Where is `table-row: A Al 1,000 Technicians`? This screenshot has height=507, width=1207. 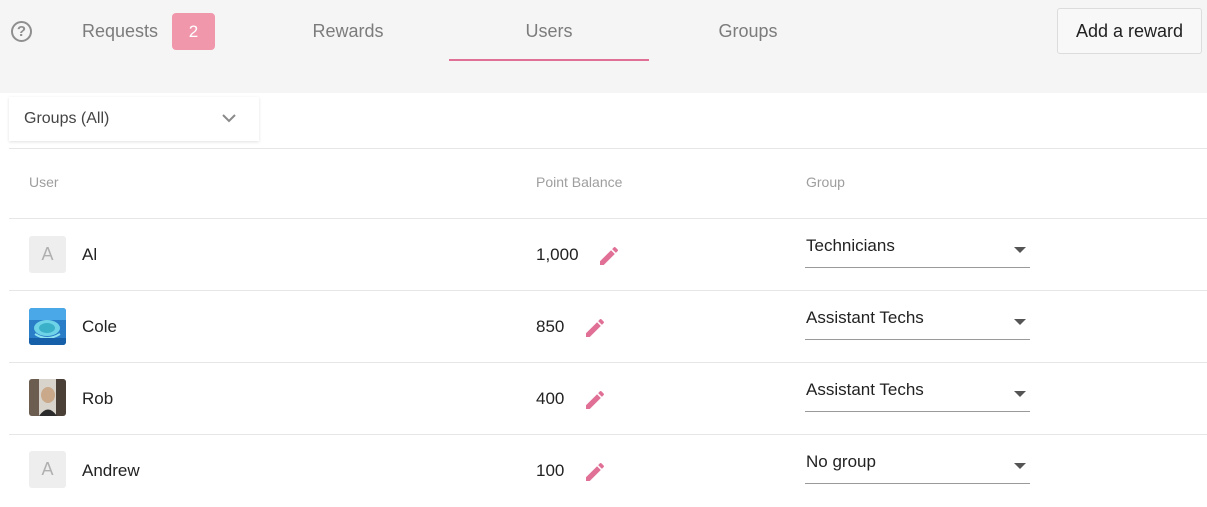 table-row: A Al 1,000 Technicians is located at coordinates (603, 255).